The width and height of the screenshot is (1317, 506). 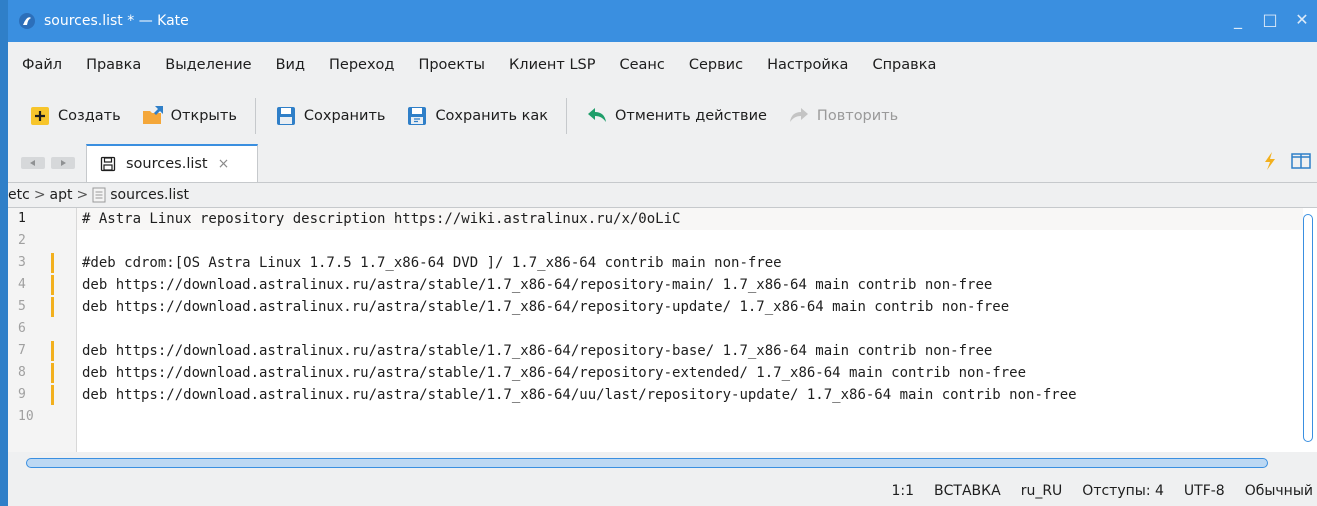 What do you see at coordinates (798, 115) in the screenshot?
I see `redo-icon` at bounding box center [798, 115].